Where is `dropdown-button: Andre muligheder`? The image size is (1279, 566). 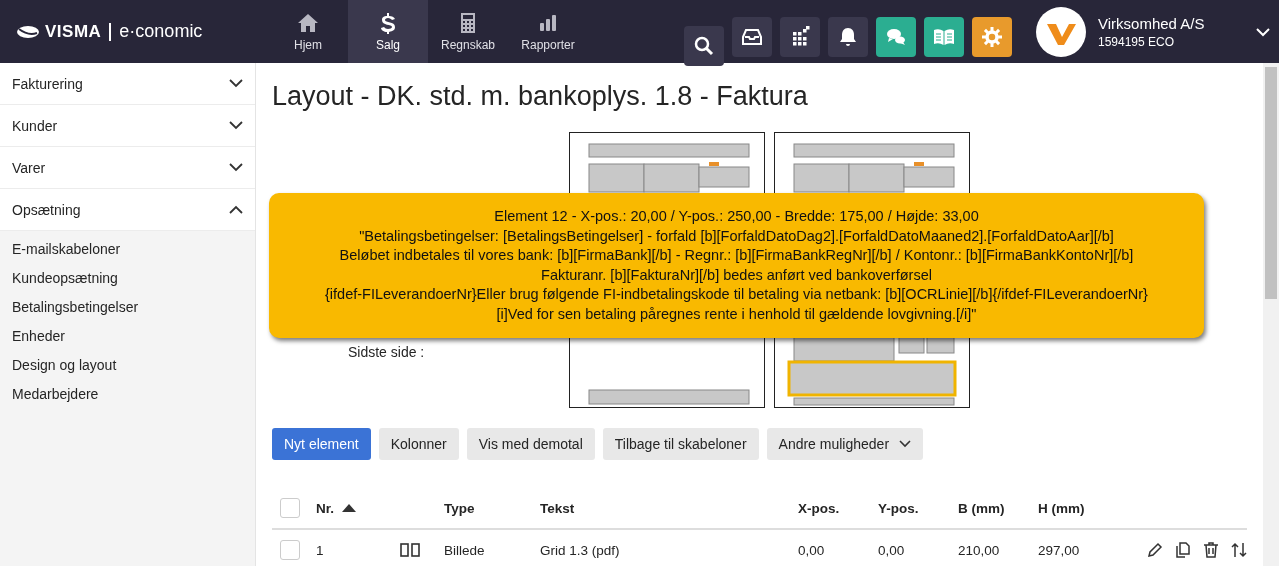
dropdown-button: Andre muligheder is located at coordinates (845, 444).